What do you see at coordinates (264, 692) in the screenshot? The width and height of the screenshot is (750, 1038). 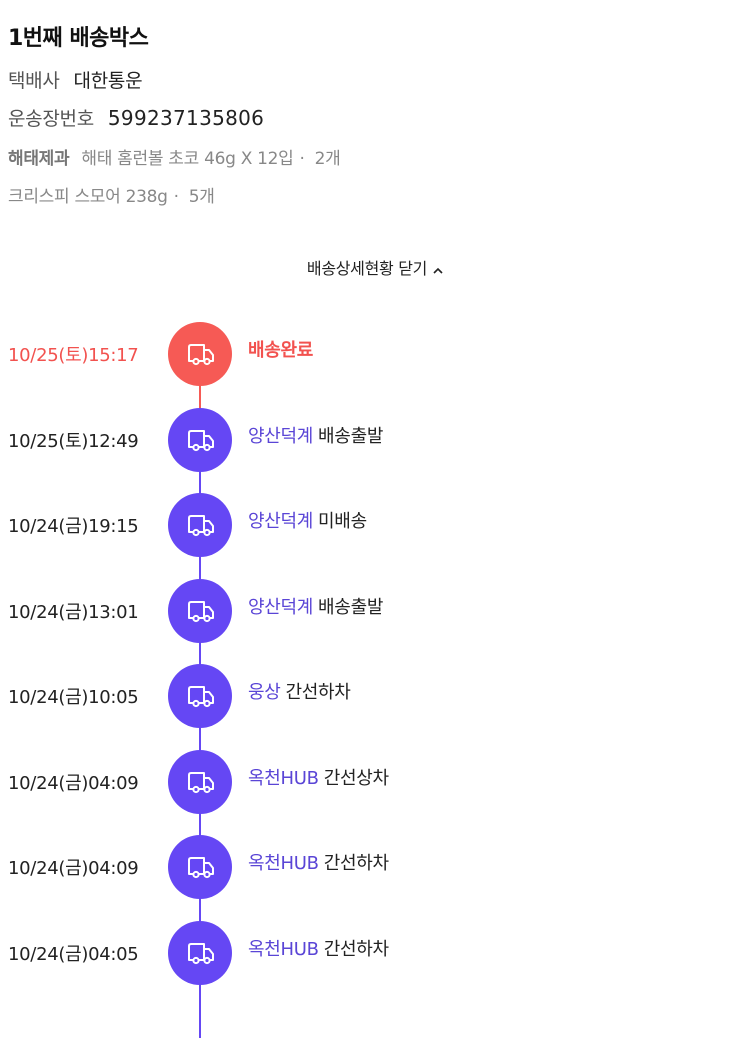 I see `event-location: 웅상` at bounding box center [264, 692].